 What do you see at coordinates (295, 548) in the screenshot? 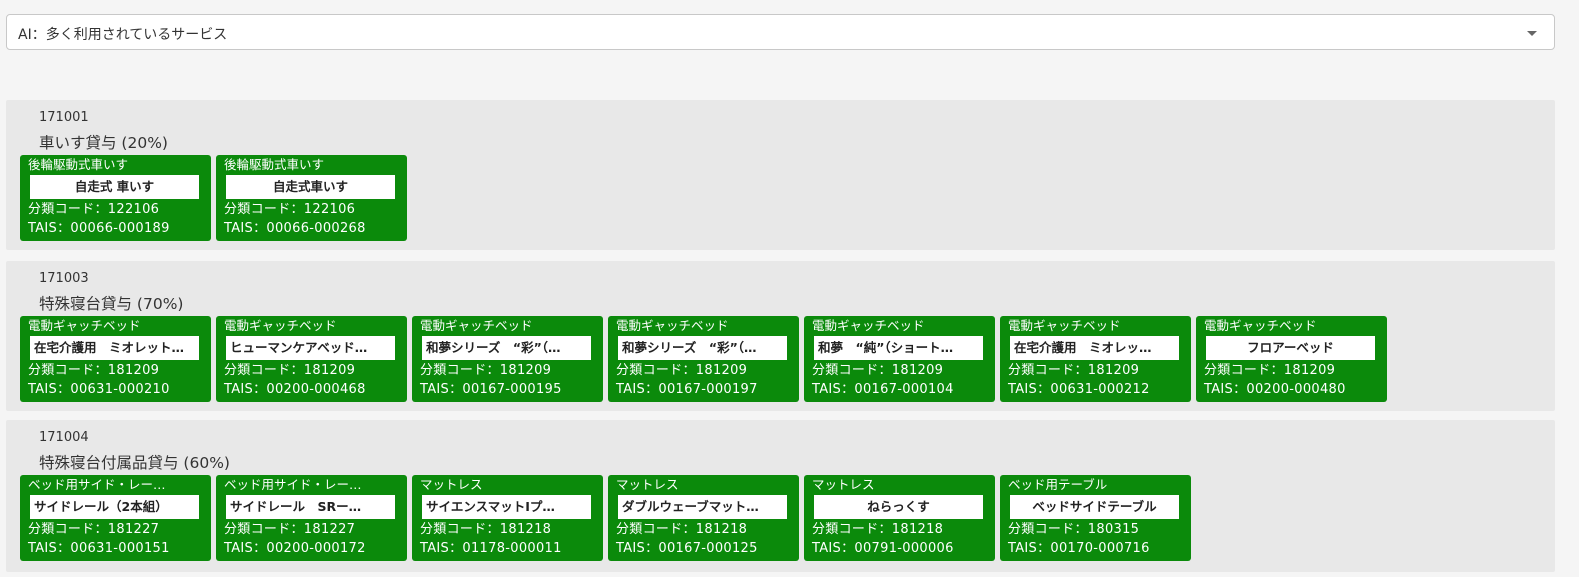
I see `tais-code: TAIS：00200-000172` at bounding box center [295, 548].